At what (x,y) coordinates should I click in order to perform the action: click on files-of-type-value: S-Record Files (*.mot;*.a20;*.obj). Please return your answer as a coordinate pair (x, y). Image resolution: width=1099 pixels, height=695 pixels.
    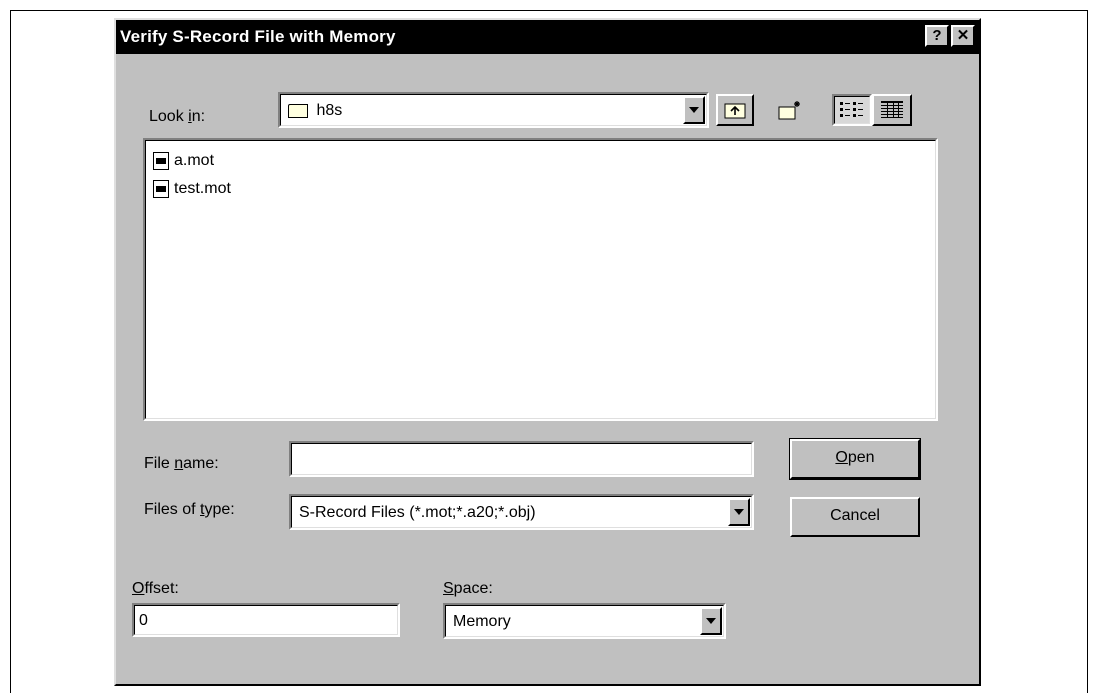
    Looking at the image, I should click on (417, 512).